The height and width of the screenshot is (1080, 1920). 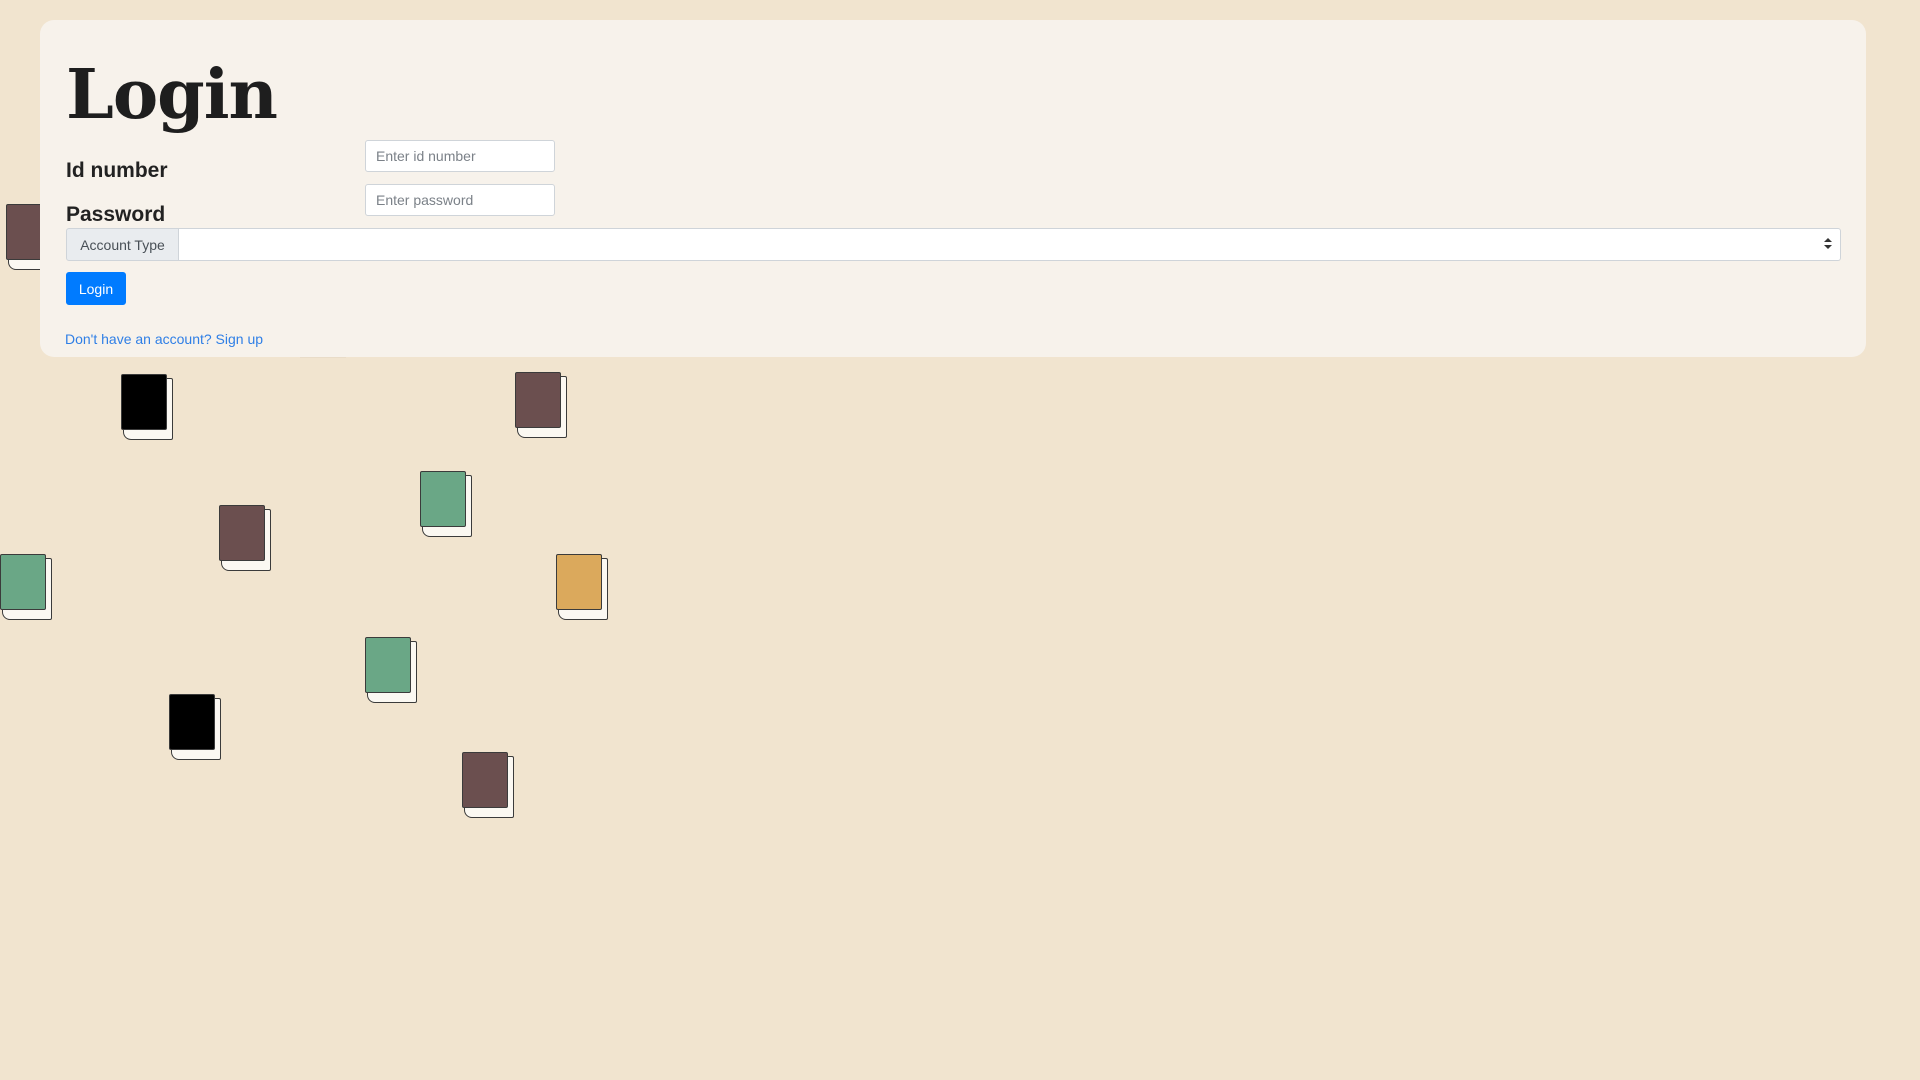 I want to click on id-number-label: Id number, so click(x=117, y=170).